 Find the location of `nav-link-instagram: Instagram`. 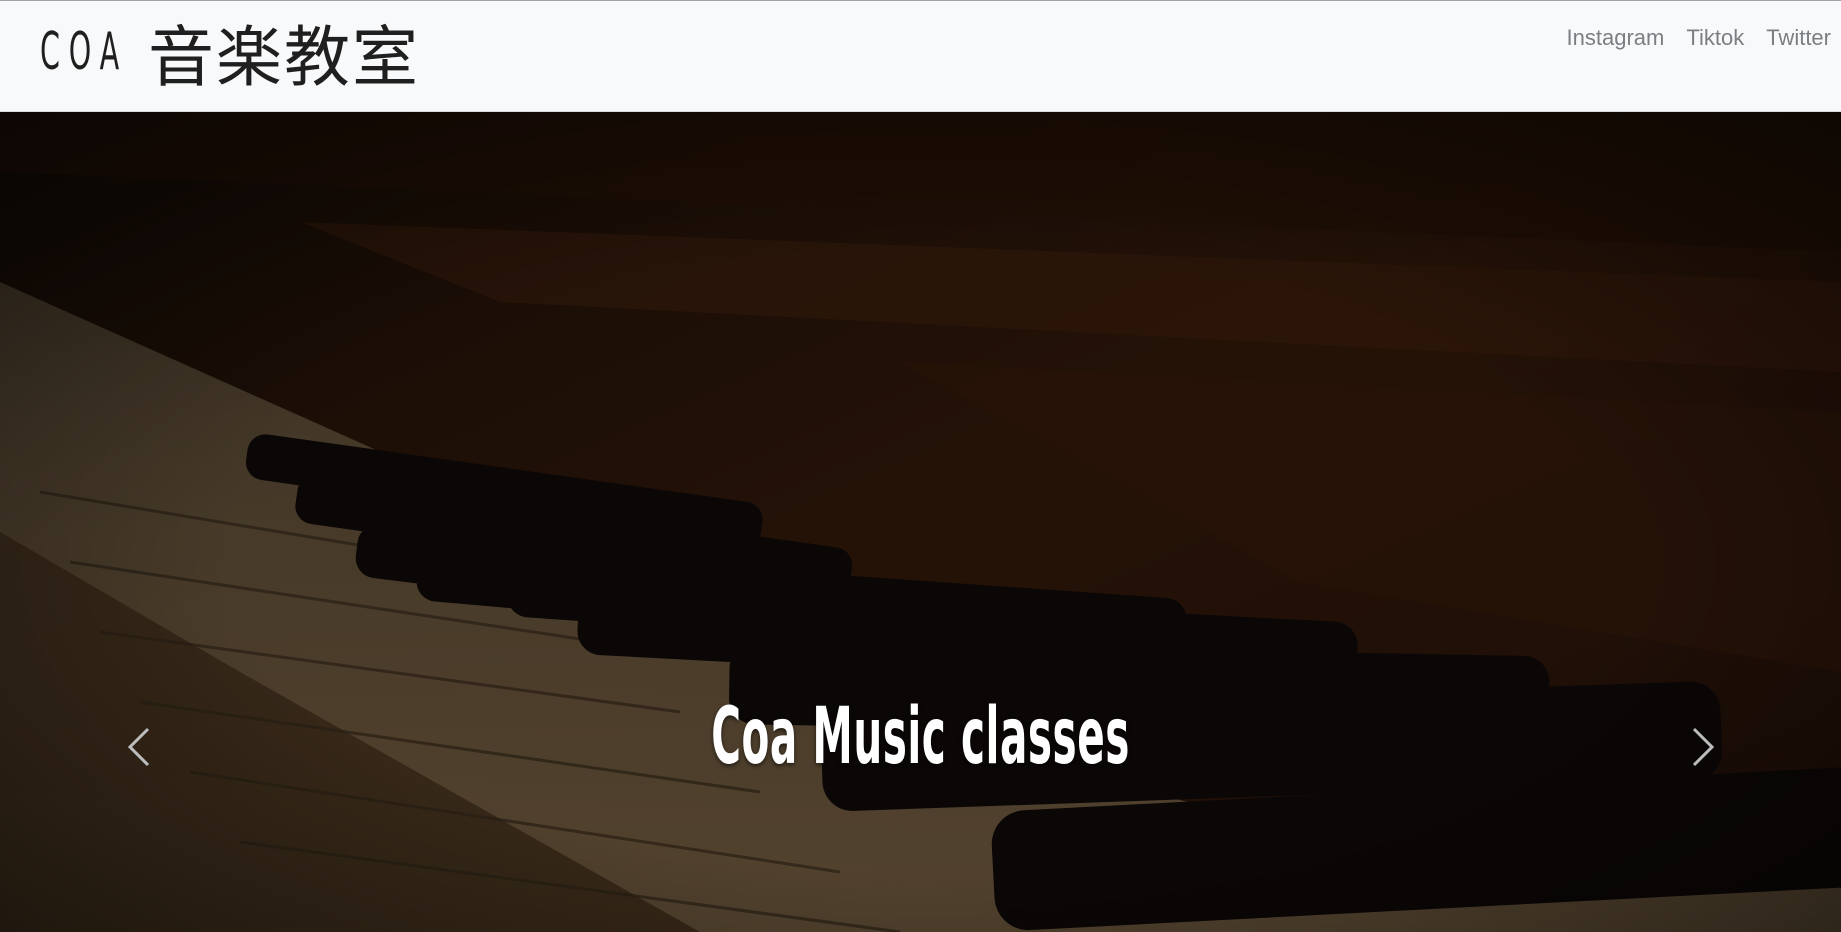

nav-link-instagram: Instagram is located at coordinates (1616, 38).